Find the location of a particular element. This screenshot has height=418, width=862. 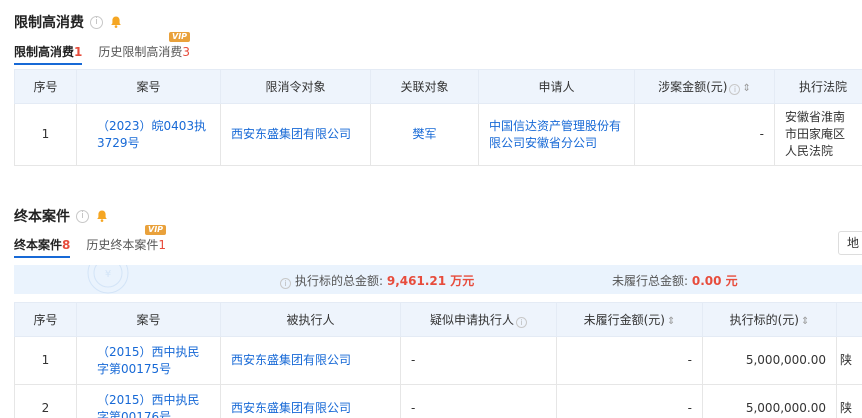

section-title-restriction: 限制高消费 i is located at coordinates (68, 22).